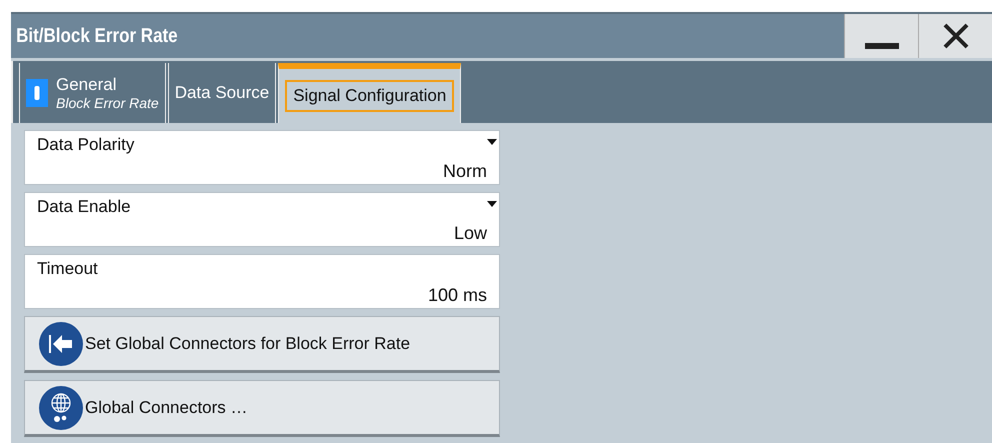  What do you see at coordinates (37, 93) in the screenshot?
I see `info-icon` at bounding box center [37, 93].